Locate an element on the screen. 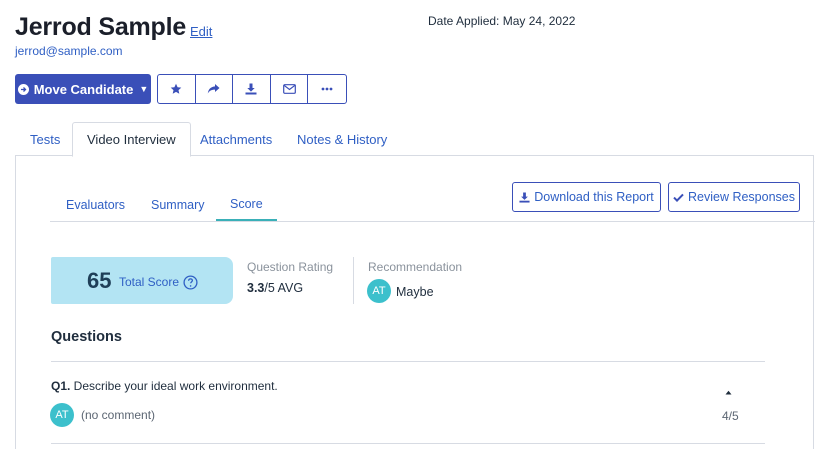 The image size is (831, 449). tab-tests: Tests is located at coordinates (45, 139).